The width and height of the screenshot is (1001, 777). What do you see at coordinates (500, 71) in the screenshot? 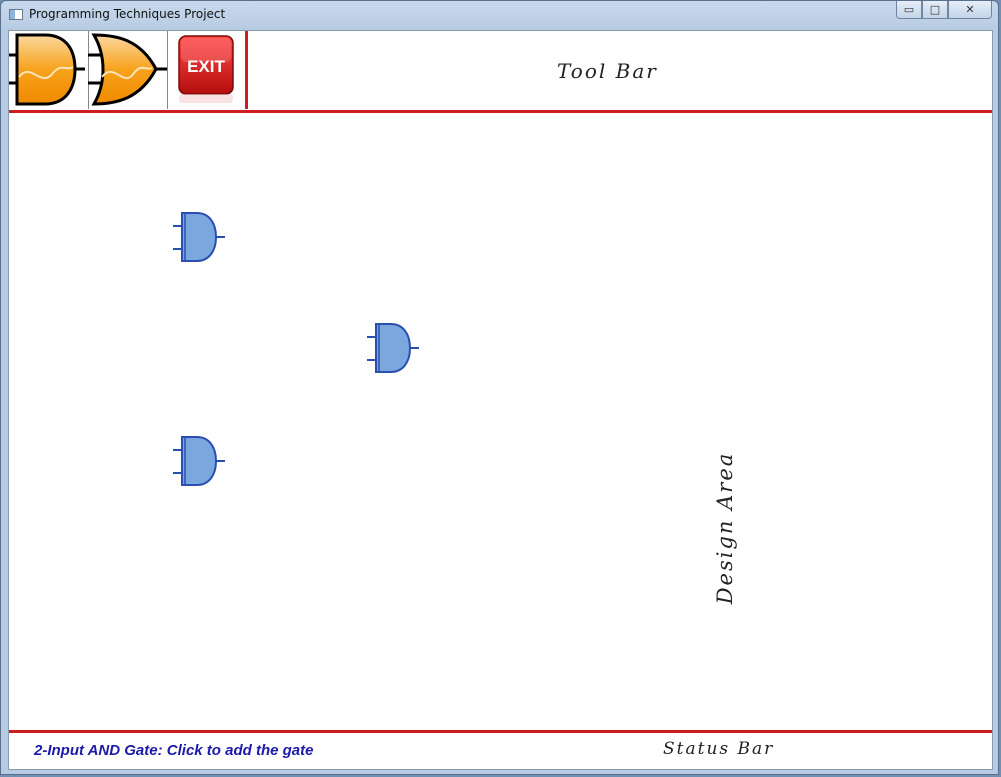
I see `toolbar: EXIT Tool Bar` at bounding box center [500, 71].